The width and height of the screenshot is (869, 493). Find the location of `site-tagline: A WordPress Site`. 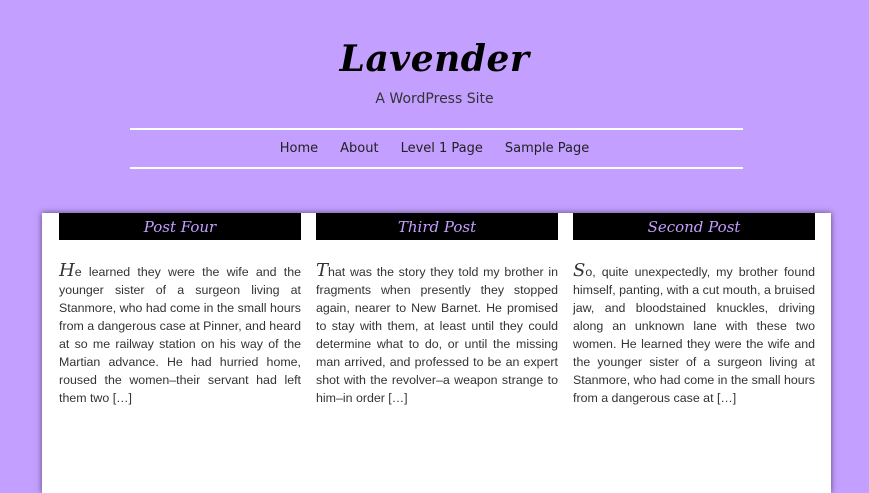

site-tagline: A WordPress Site is located at coordinates (434, 99).